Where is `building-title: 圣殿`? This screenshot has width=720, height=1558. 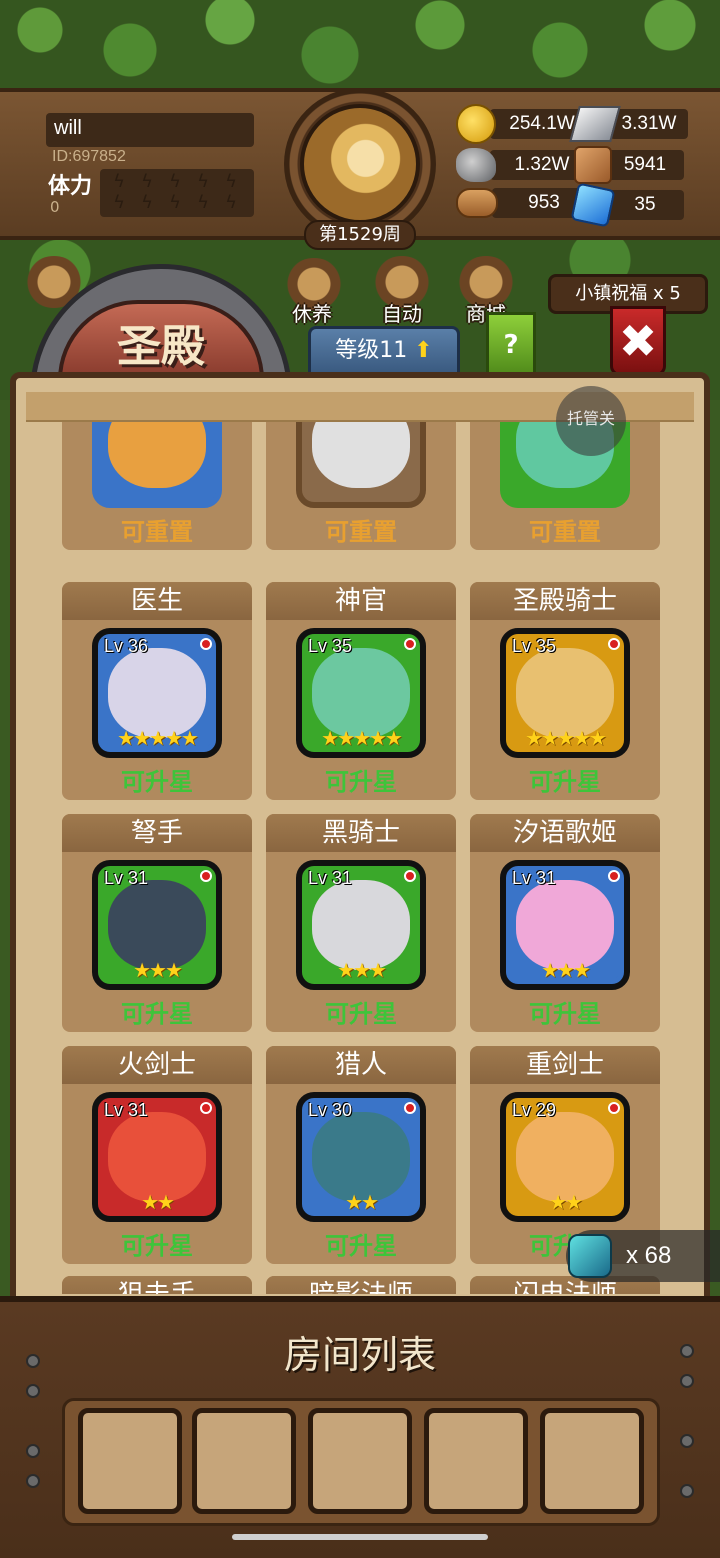
building-title: 圣殿 is located at coordinates (161, 346).